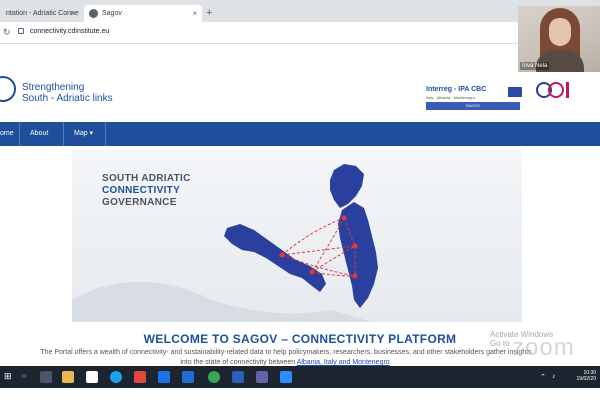 Image resolution: width=600 pixels, height=400 pixels. Describe the element at coordinates (7, 32) in the screenshot. I see `reload-icon: ↻` at that location.